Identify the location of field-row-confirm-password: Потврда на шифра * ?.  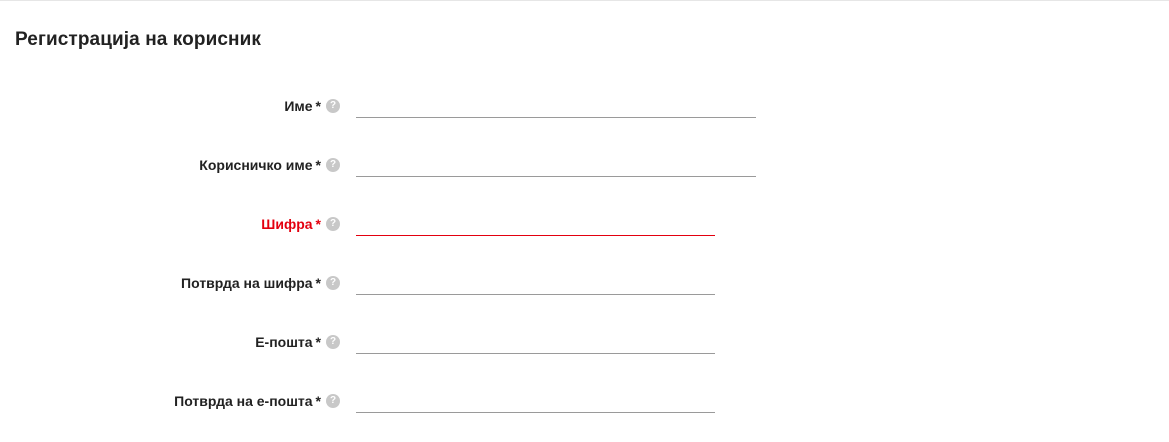
(584, 288).